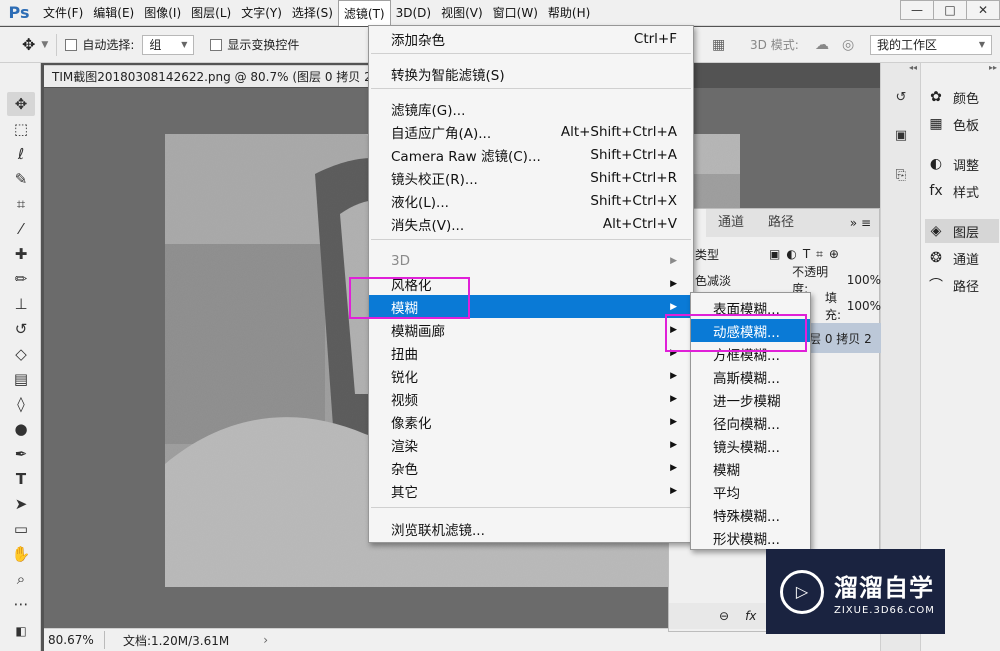 This screenshot has height=651, width=1000. Describe the element at coordinates (265, 640) in the screenshot. I see `chevron-right-icon: ›` at that location.